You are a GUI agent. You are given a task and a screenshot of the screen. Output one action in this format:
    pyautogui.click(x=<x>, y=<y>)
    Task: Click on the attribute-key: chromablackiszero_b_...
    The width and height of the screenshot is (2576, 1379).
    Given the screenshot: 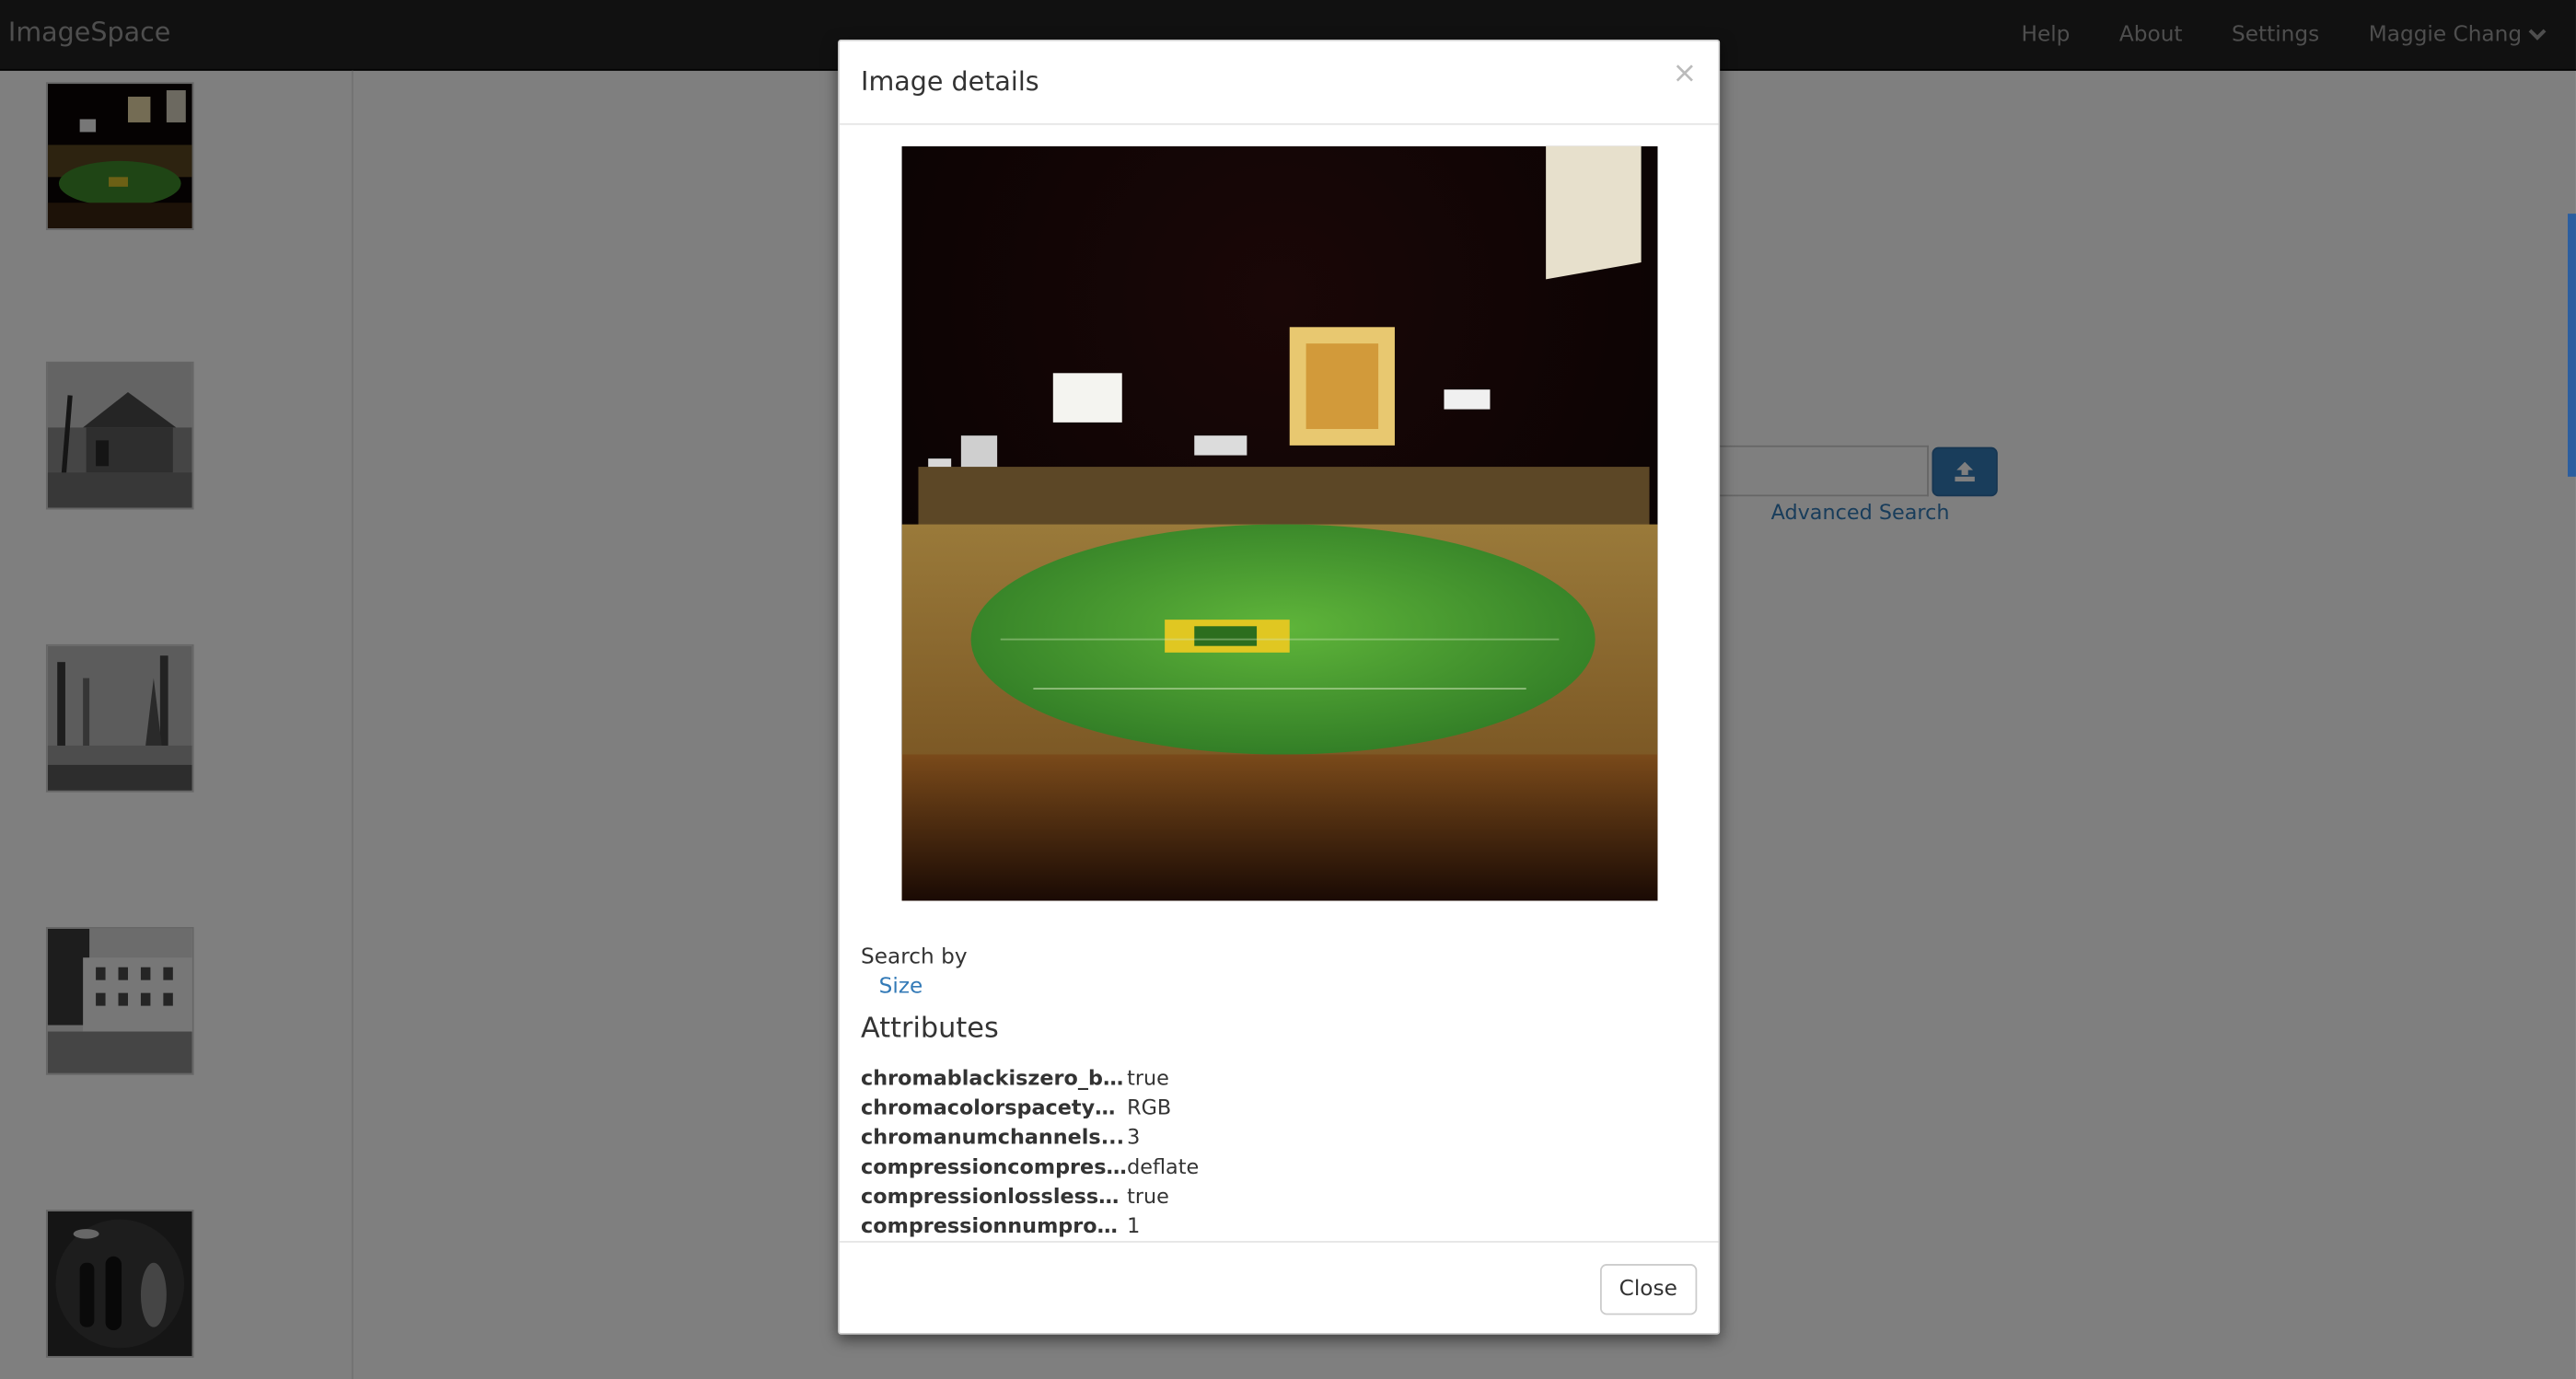 What is the action you would take?
    pyautogui.click(x=994, y=1076)
    